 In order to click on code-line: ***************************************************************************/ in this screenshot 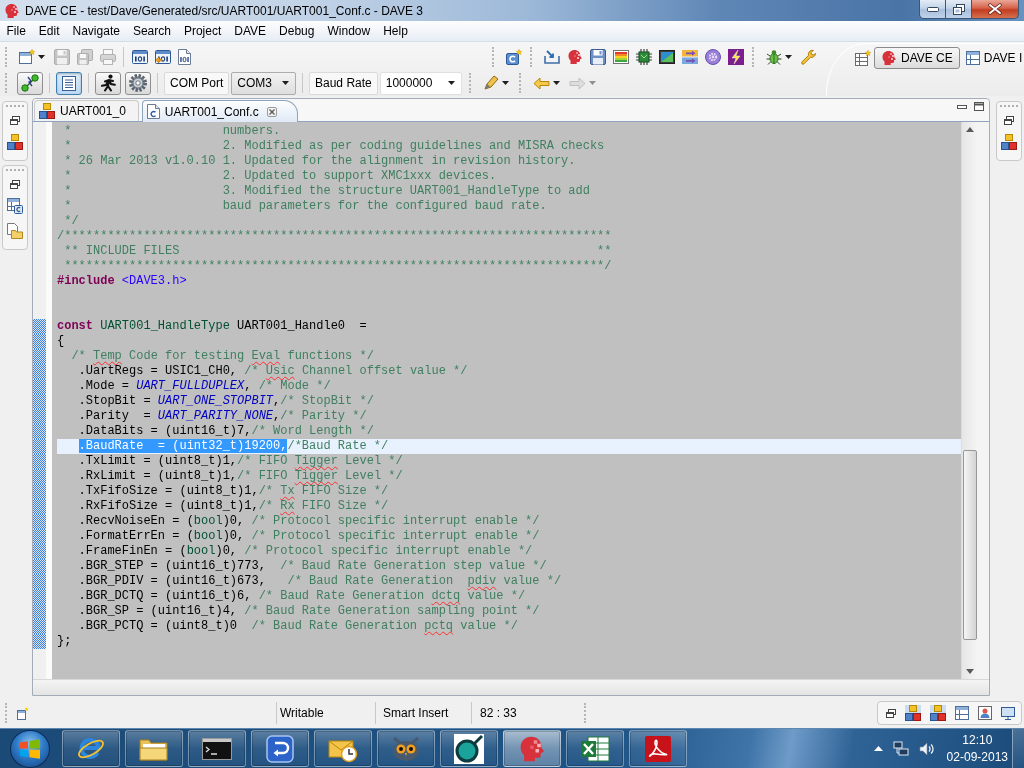, I will do `click(338, 266)`.